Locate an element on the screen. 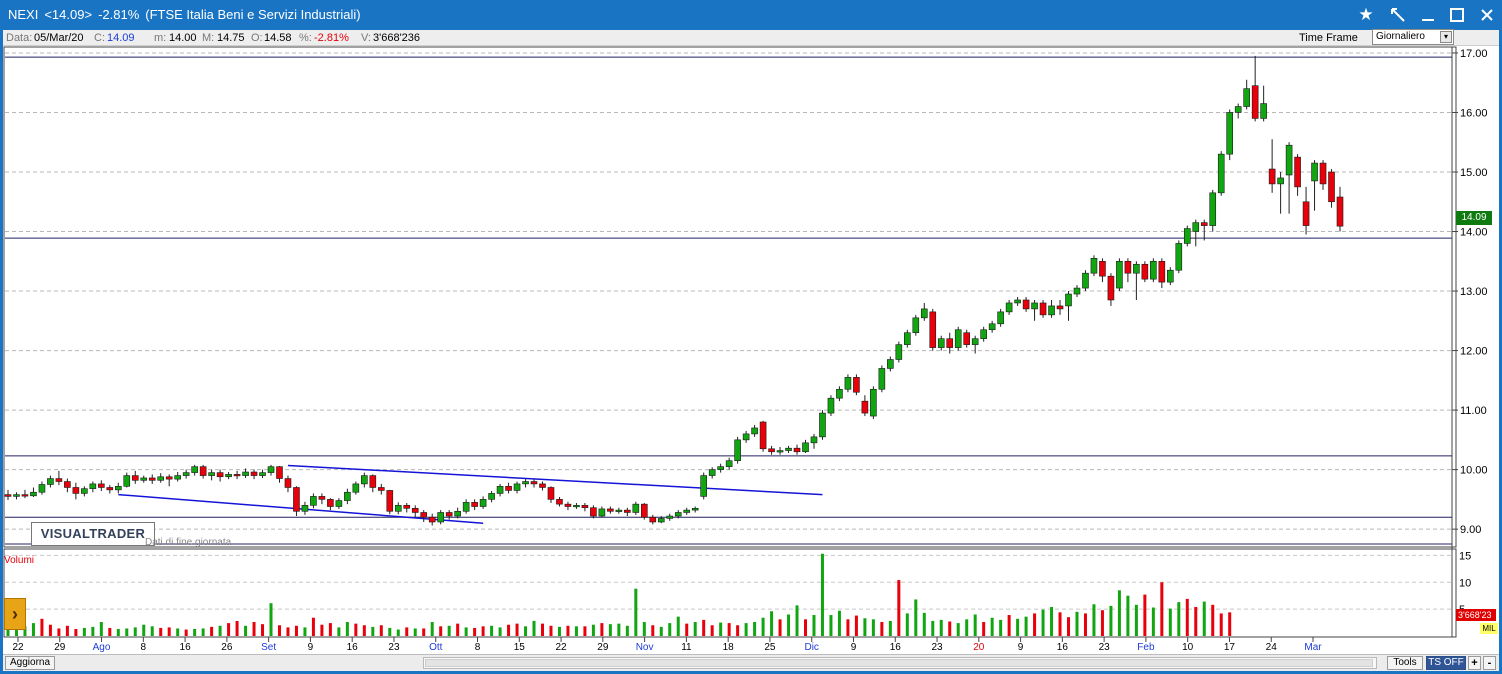 The height and width of the screenshot is (674, 1502). chevron-right-icon: › is located at coordinates (15, 614).